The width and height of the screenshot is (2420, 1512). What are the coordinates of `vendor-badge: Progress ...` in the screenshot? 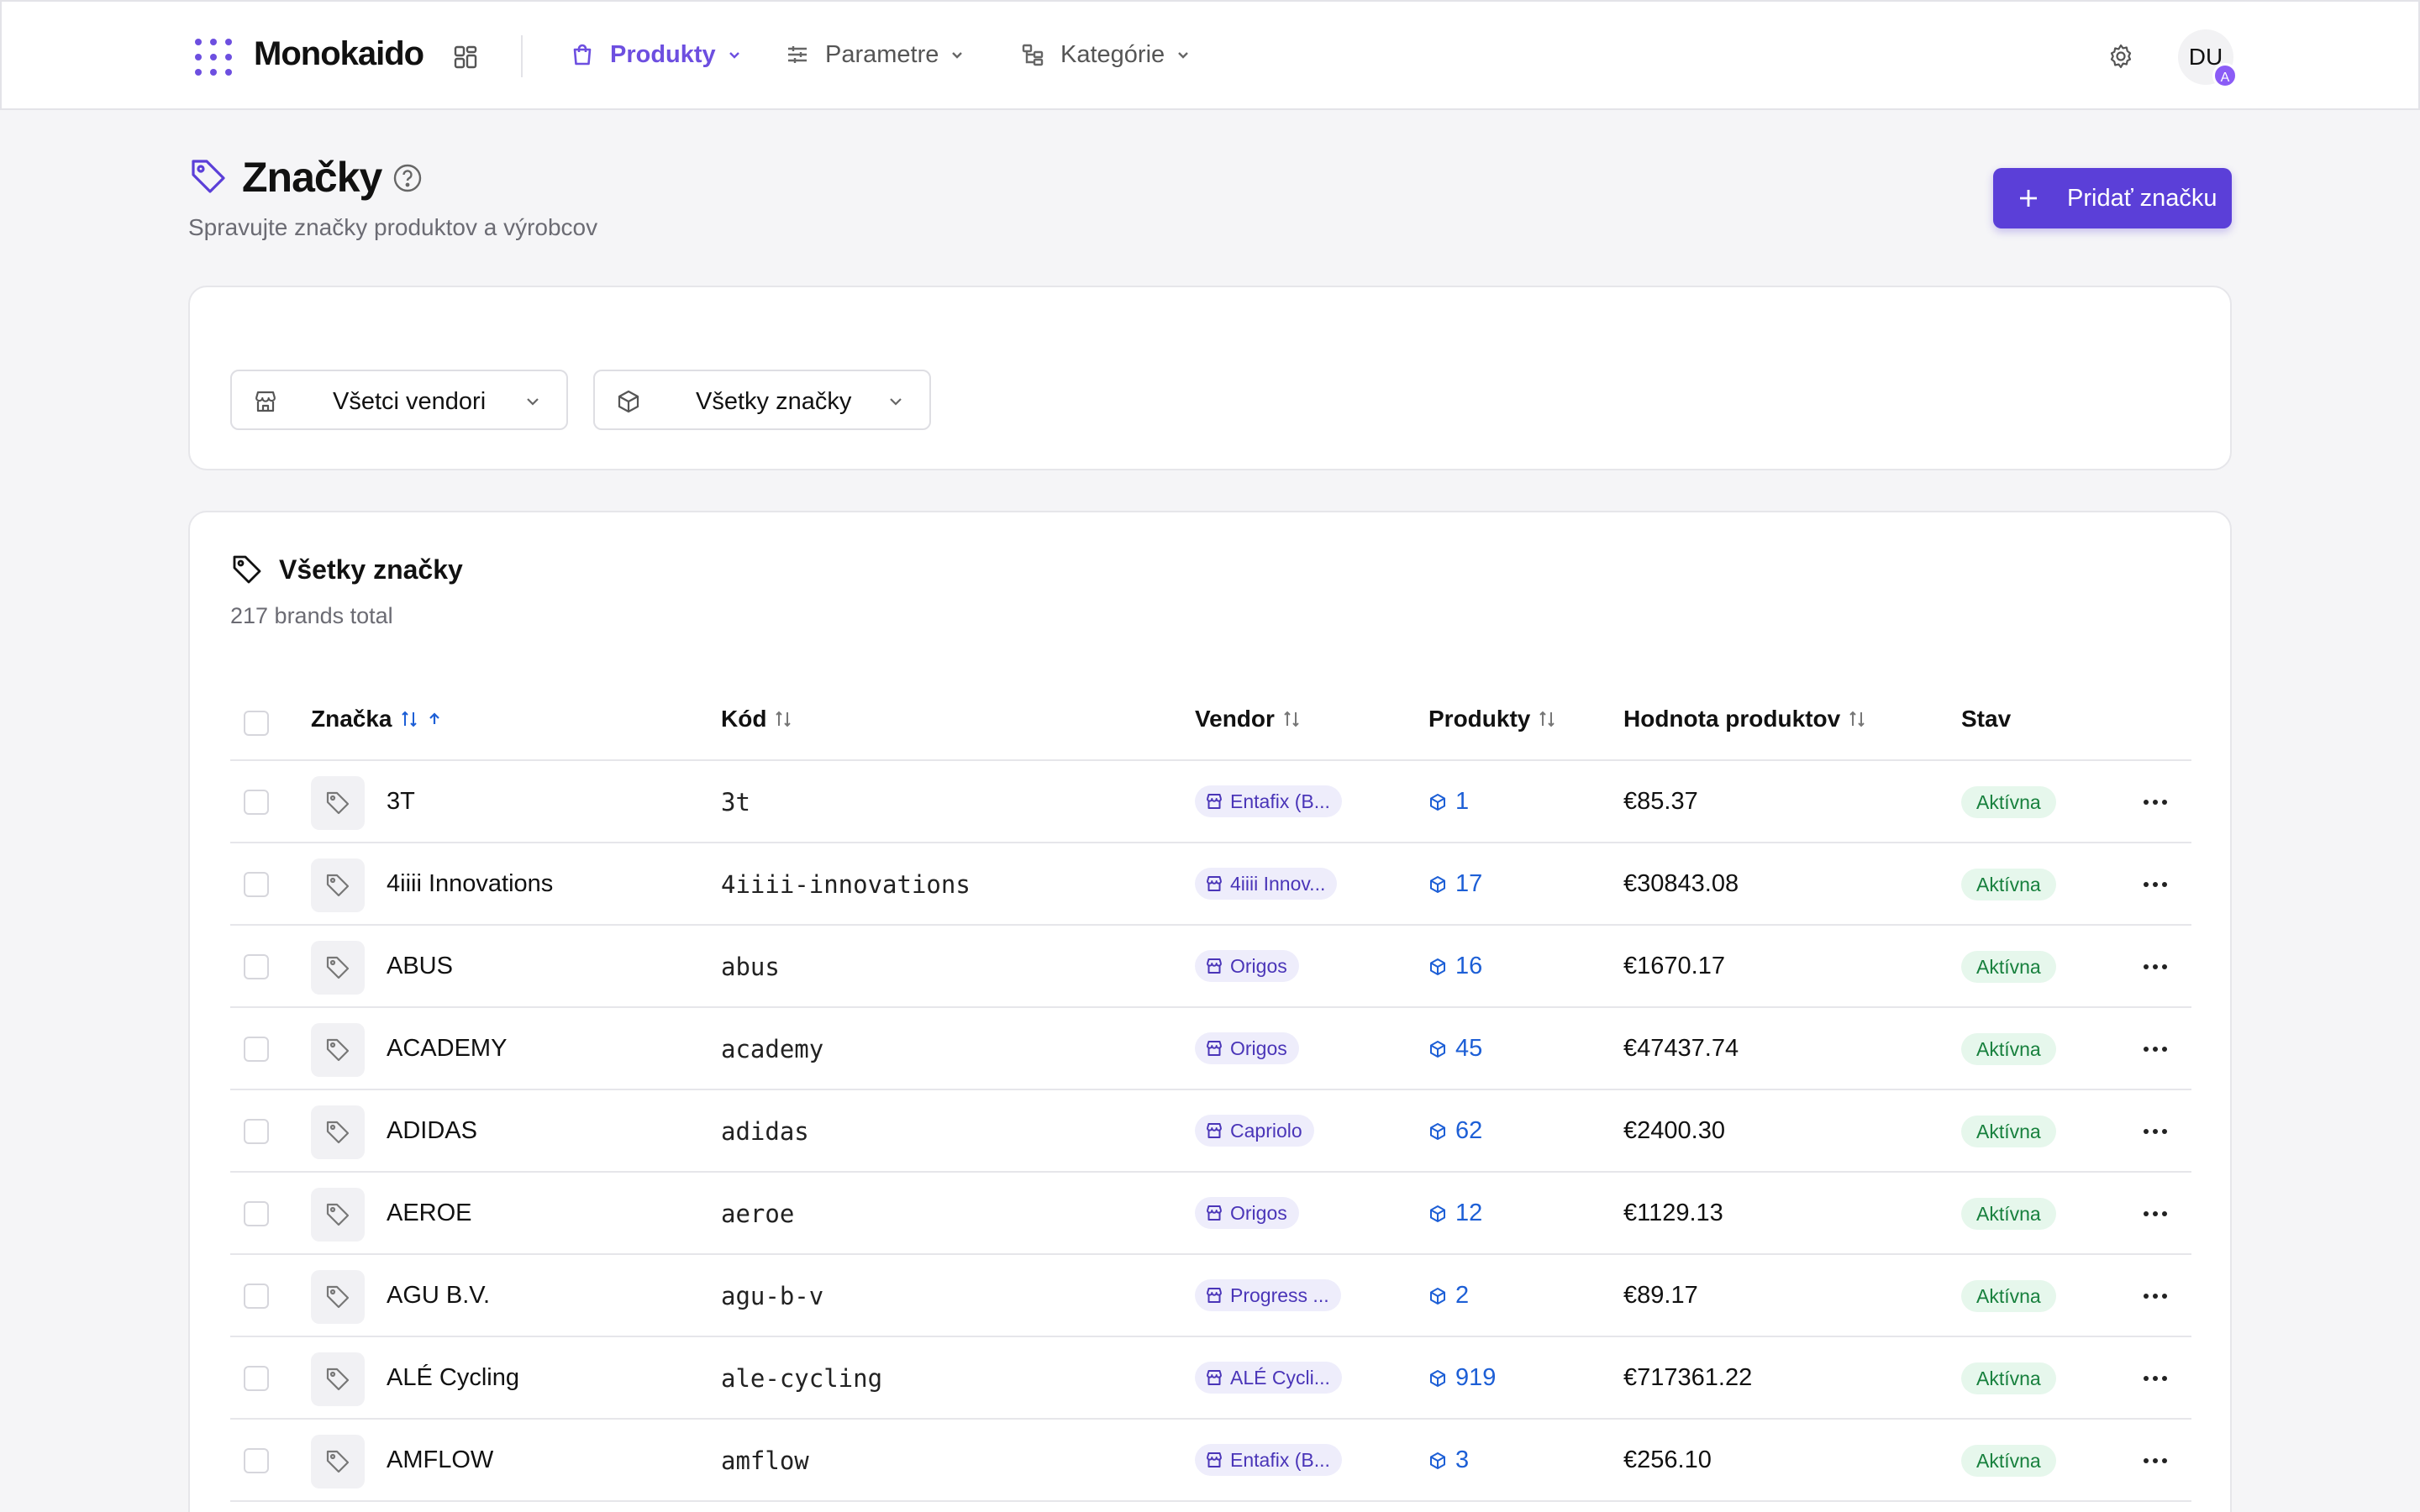 It's located at (1268, 1295).